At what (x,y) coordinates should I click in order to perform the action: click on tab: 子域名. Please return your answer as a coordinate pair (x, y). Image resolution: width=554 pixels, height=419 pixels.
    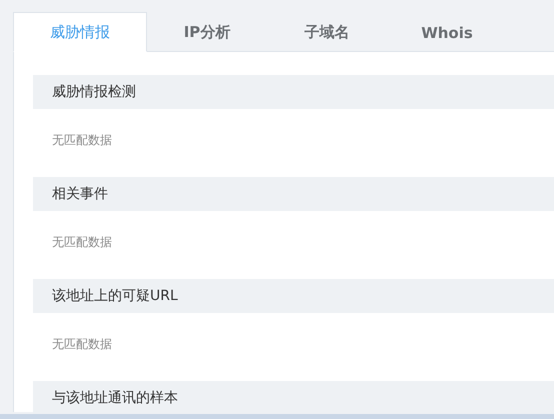
    Looking at the image, I should click on (327, 32).